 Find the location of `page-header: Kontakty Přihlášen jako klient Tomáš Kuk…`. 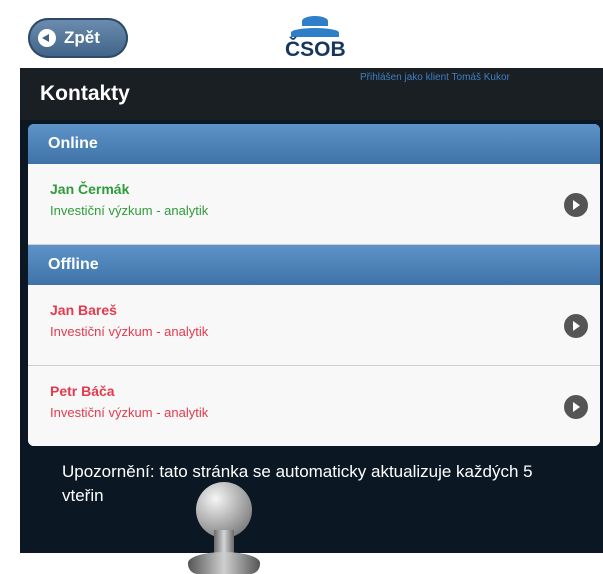

page-header: Kontakty Přihlášen jako klient Tomáš Kuk… is located at coordinates (311, 94).